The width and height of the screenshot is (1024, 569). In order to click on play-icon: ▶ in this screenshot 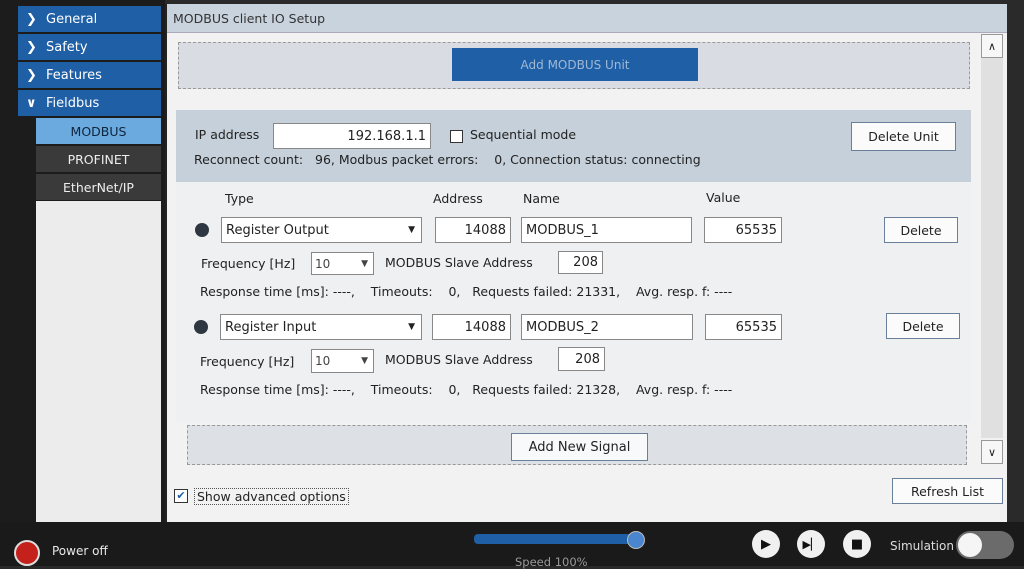, I will do `click(766, 544)`.